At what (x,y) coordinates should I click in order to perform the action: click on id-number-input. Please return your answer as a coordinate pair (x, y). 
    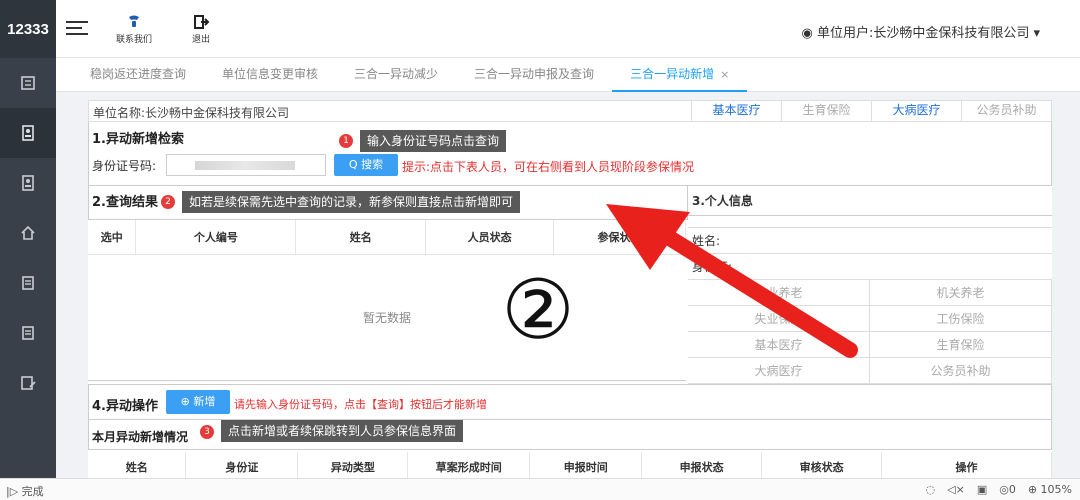
    Looking at the image, I should click on (246, 165).